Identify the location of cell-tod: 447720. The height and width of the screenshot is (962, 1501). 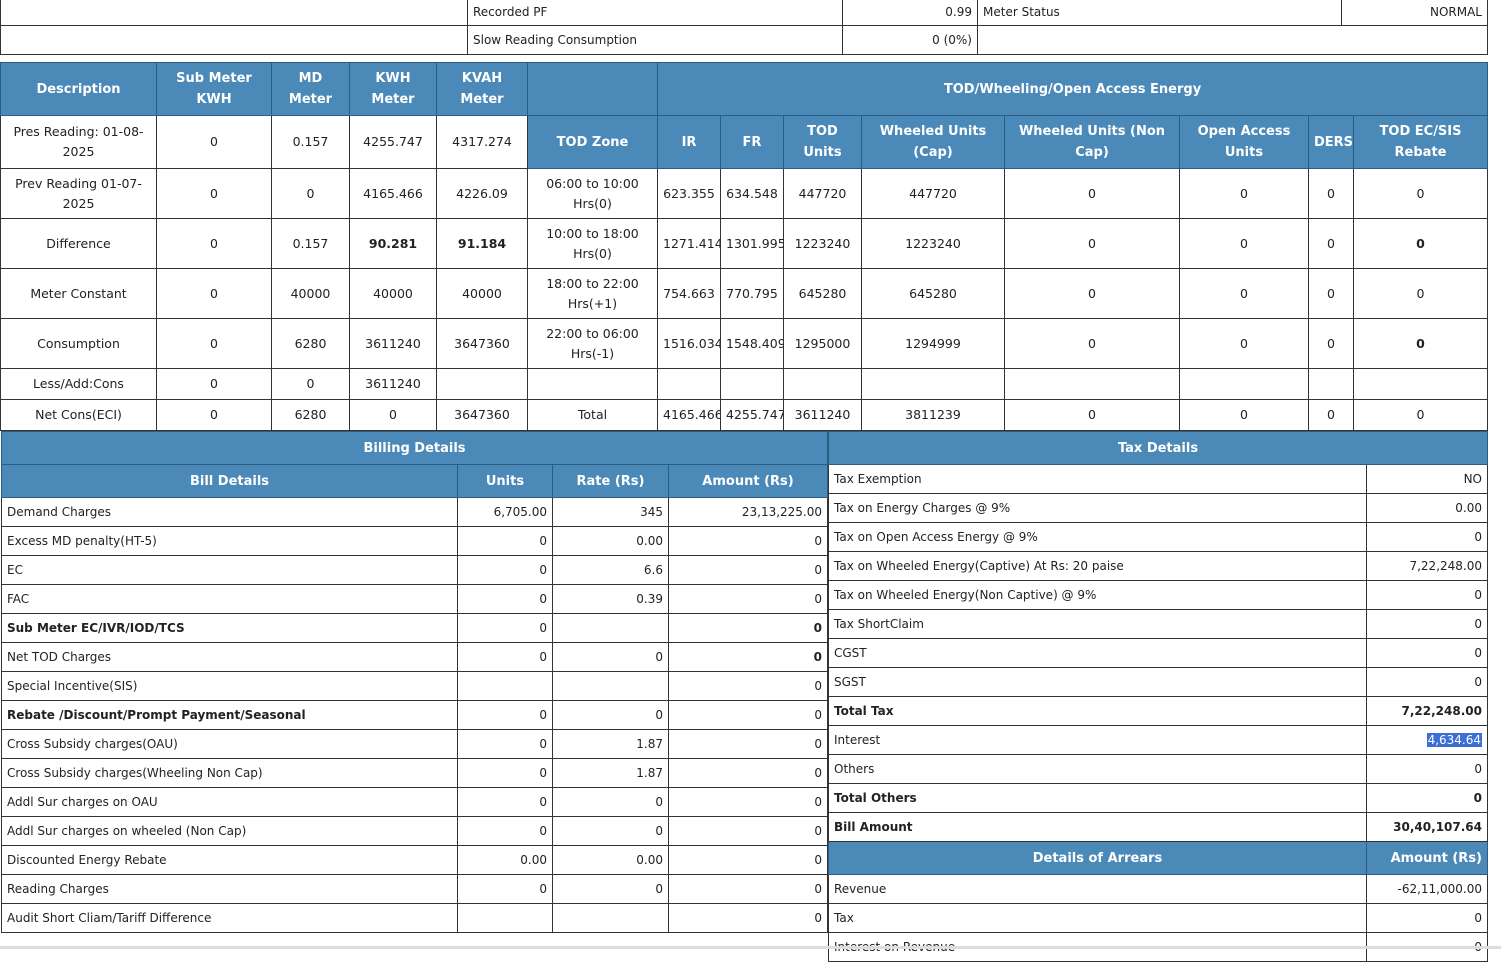
(822, 193).